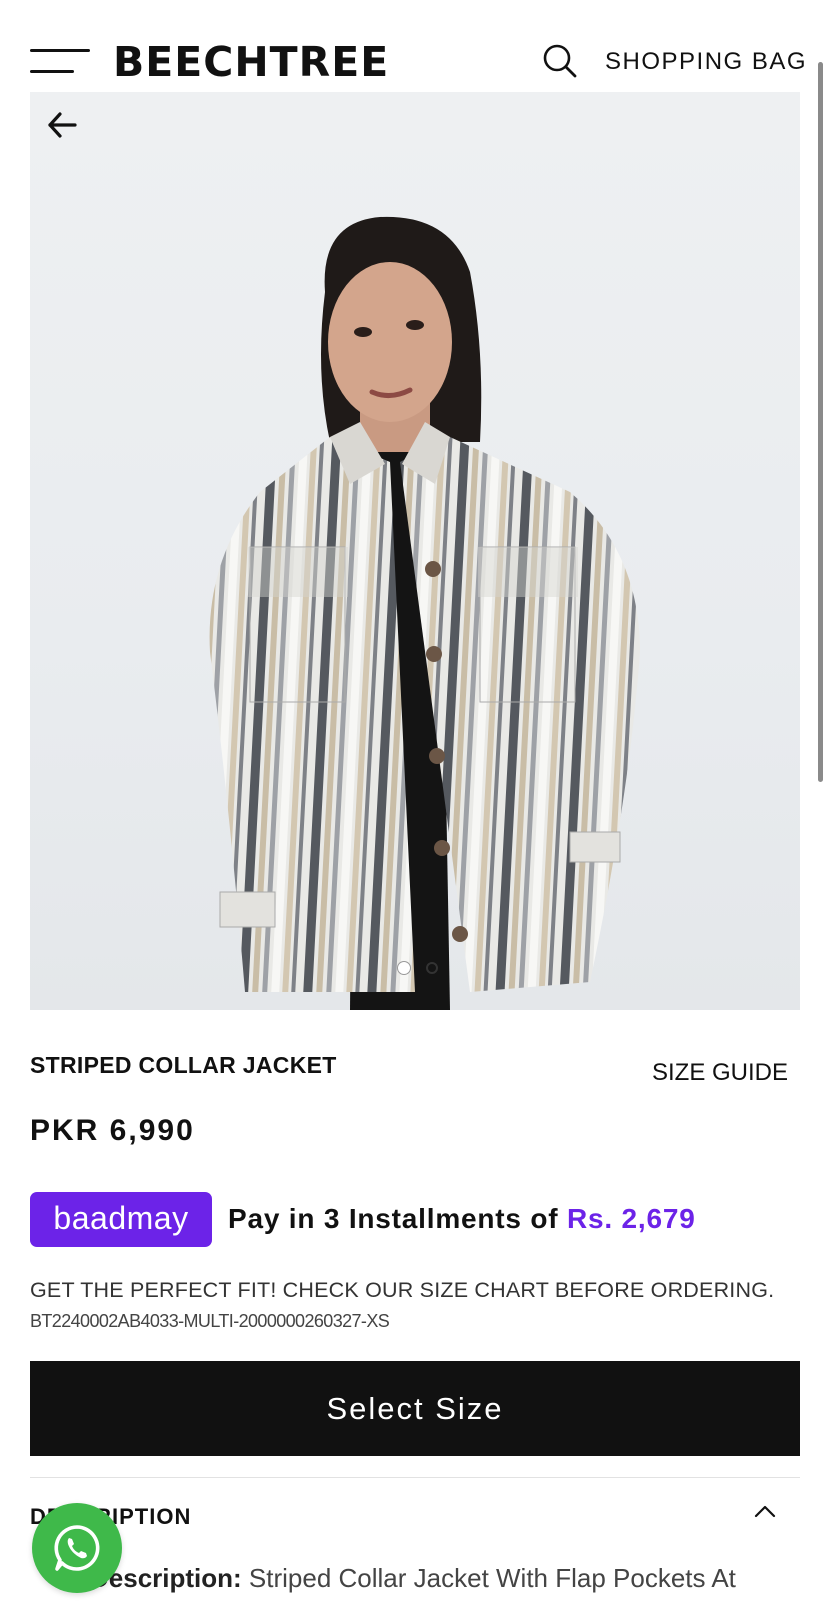 The width and height of the screenshot is (828, 1603). What do you see at coordinates (121, 1219) in the screenshot?
I see `baadmay-logo: baadmay` at bounding box center [121, 1219].